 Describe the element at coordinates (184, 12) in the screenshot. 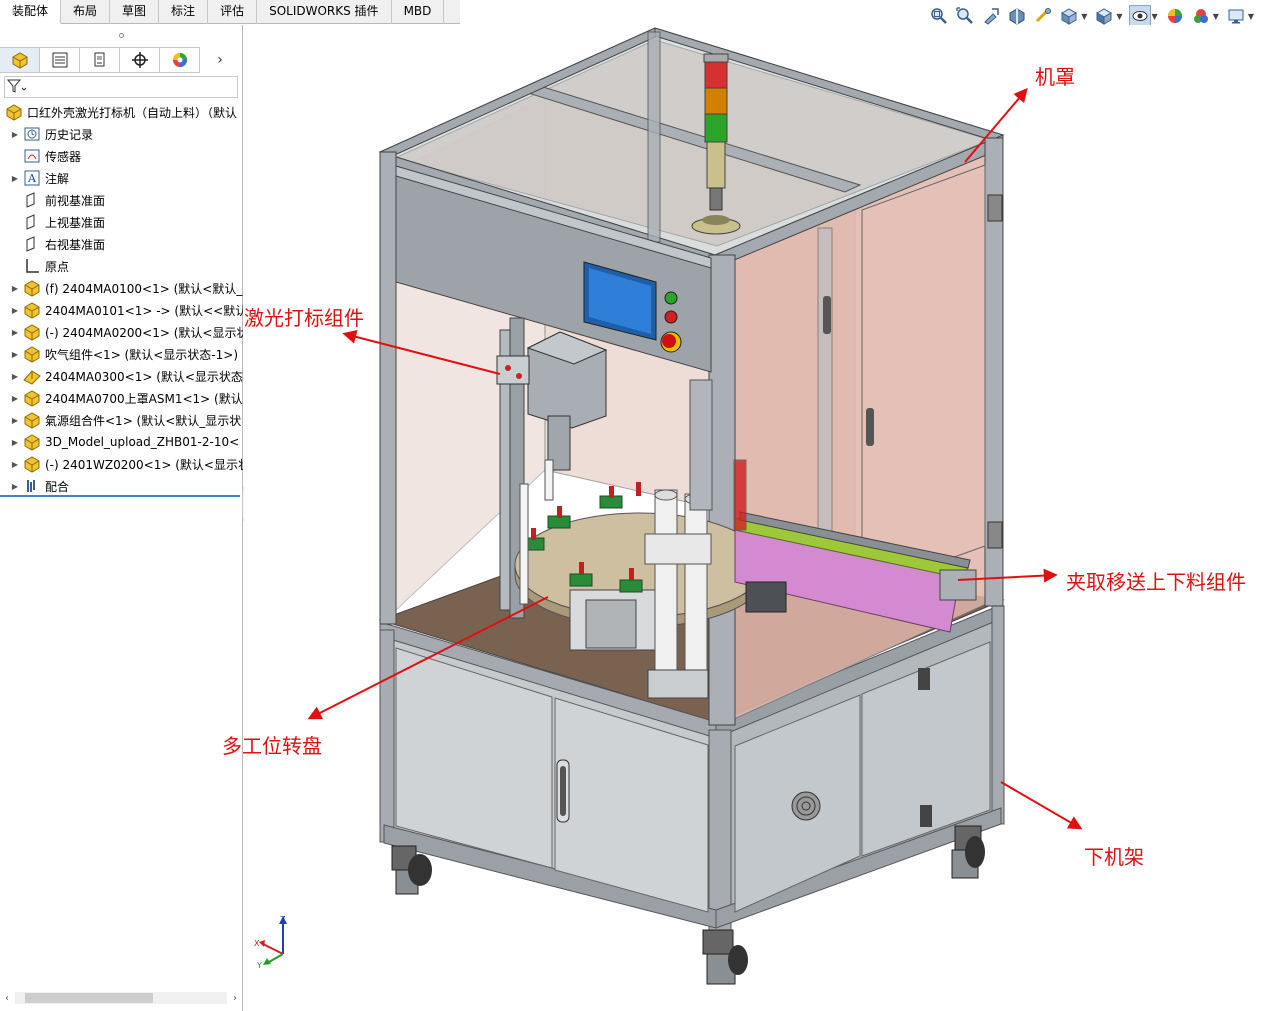

I see `tab-markup: 标注` at that location.